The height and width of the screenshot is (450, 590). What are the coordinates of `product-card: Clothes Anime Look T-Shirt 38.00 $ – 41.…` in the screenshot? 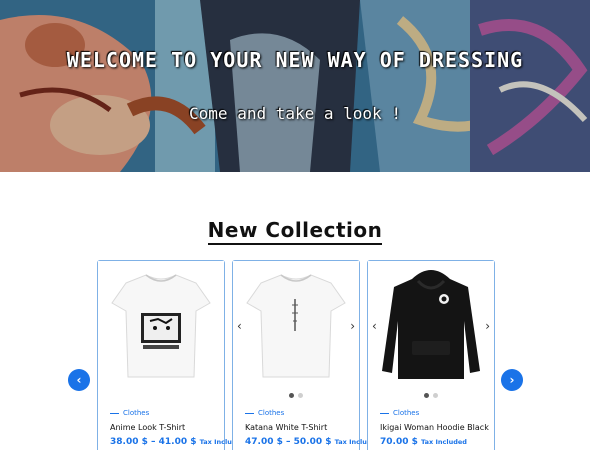 It's located at (171, 355).